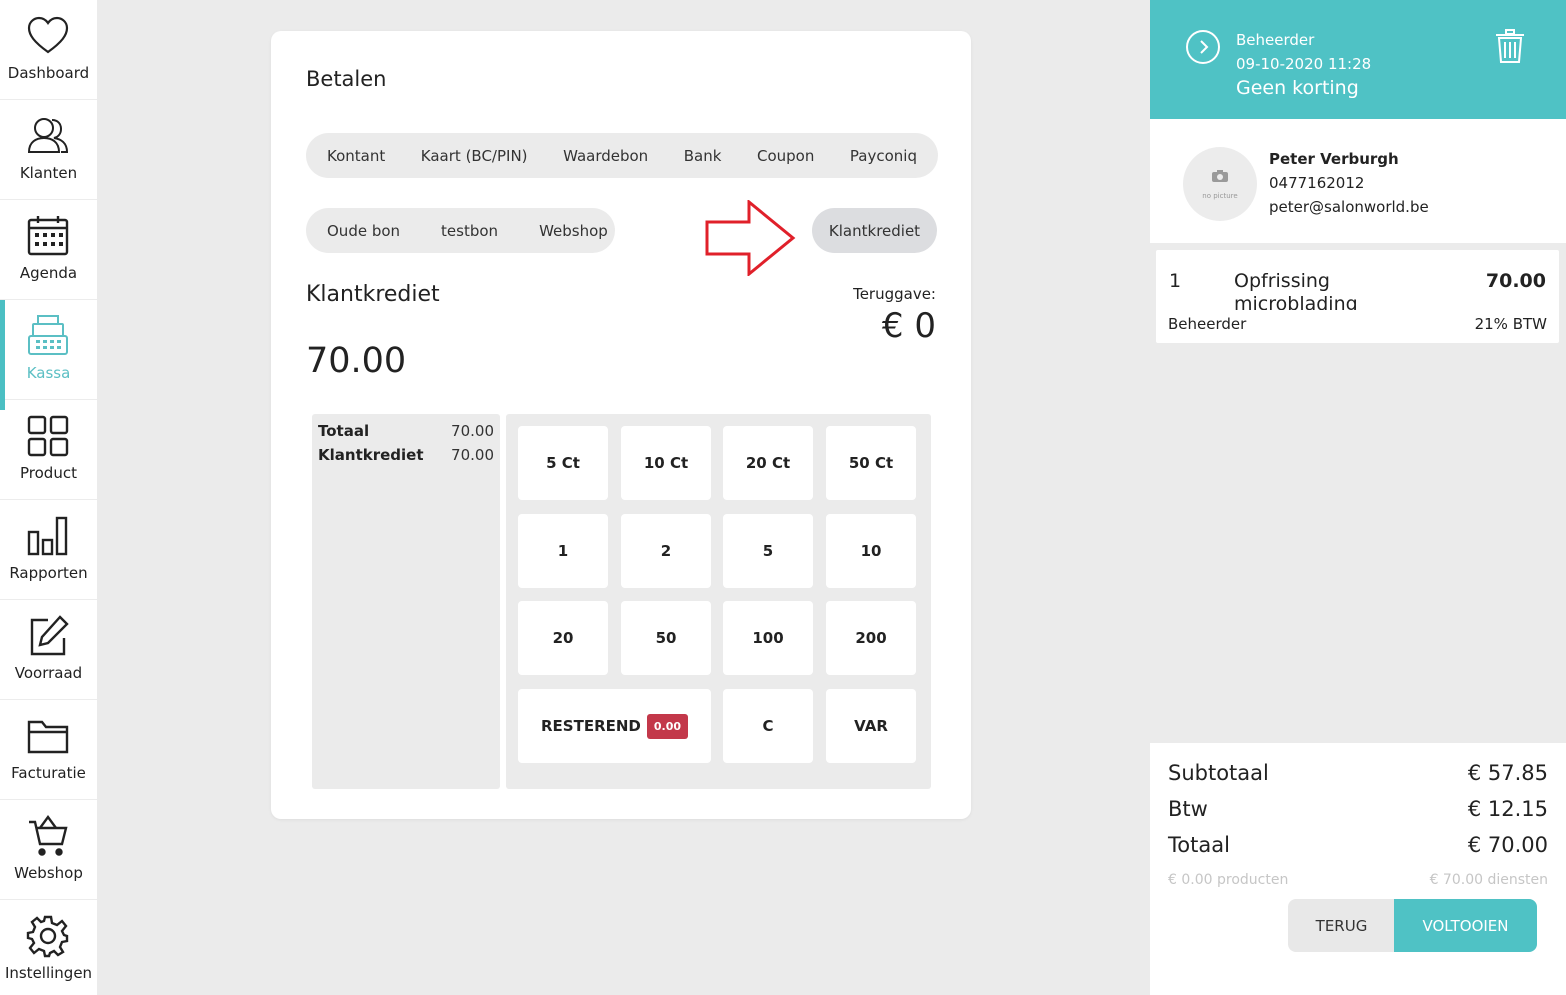  What do you see at coordinates (1488, 880) in the screenshot?
I see `services-total: € 70.00 diensten` at bounding box center [1488, 880].